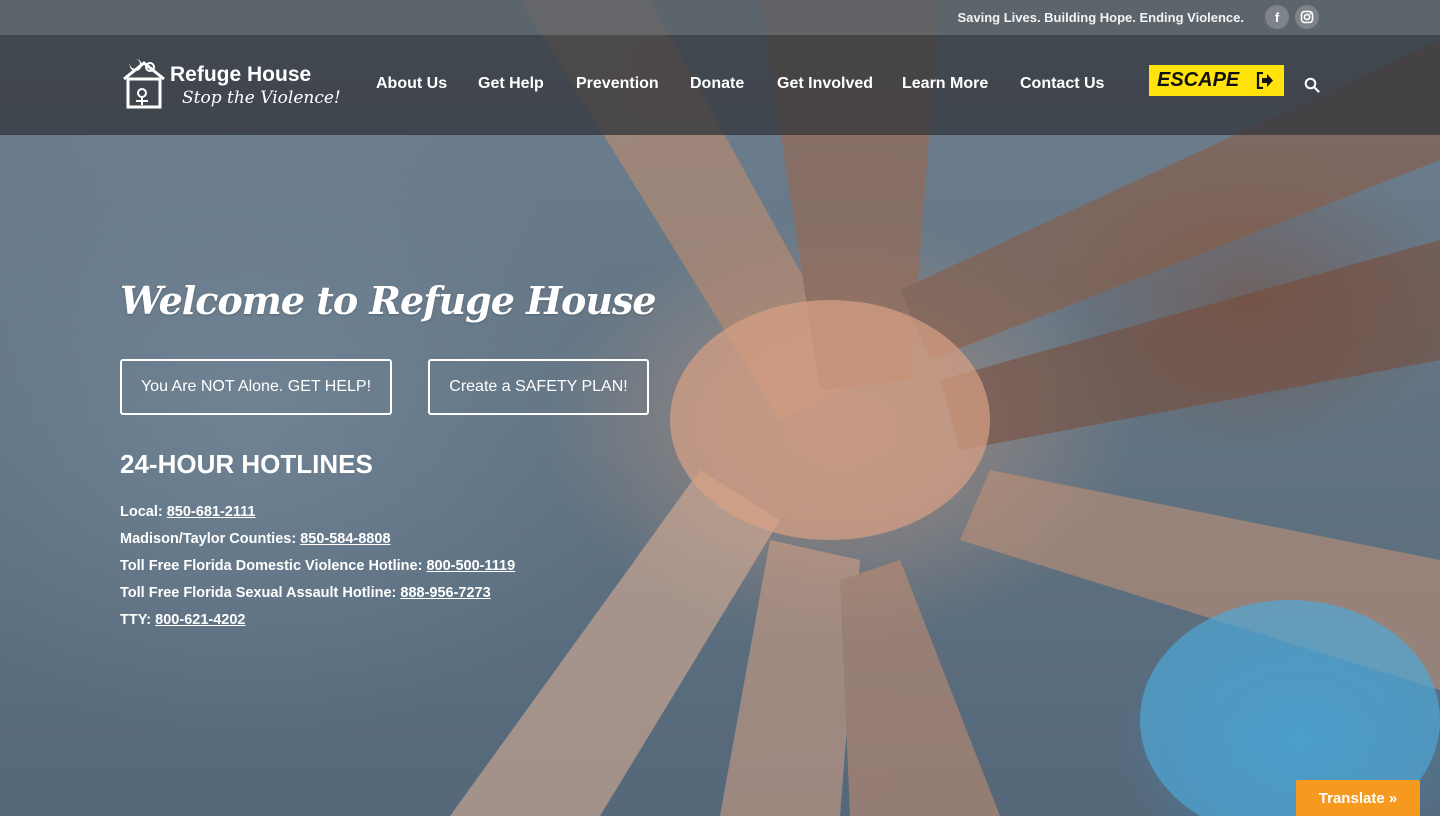 This screenshot has height=816, width=1440. What do you see at coordinates (136, 620) in the screenshot?
I see `hotline-label: TTY:` at bounding box center [136, 620].